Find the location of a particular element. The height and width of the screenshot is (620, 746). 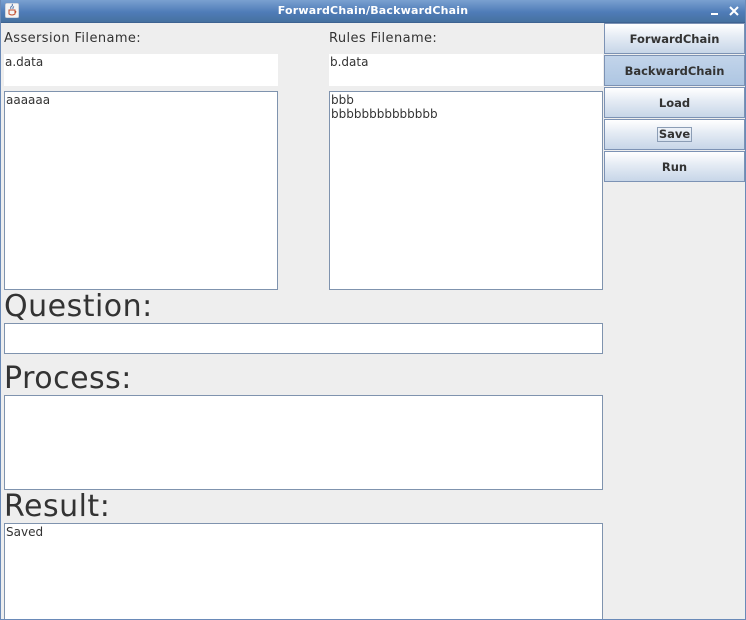

rules-filename-label: Rules Filename: is located at coordinates (383, 38).